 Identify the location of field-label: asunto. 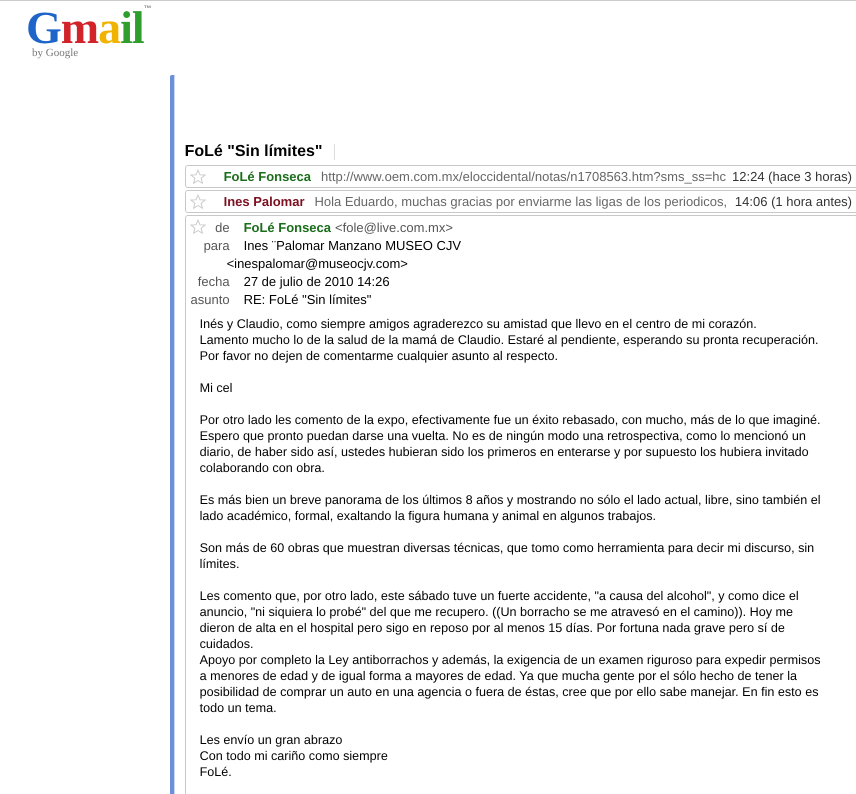
(210, 299).